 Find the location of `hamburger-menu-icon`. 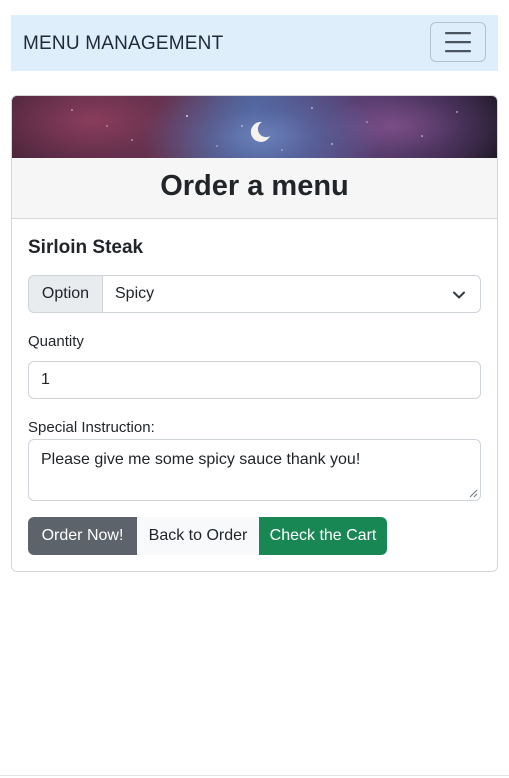

hamburger-menu-icon is located at coordinates (458, 42).